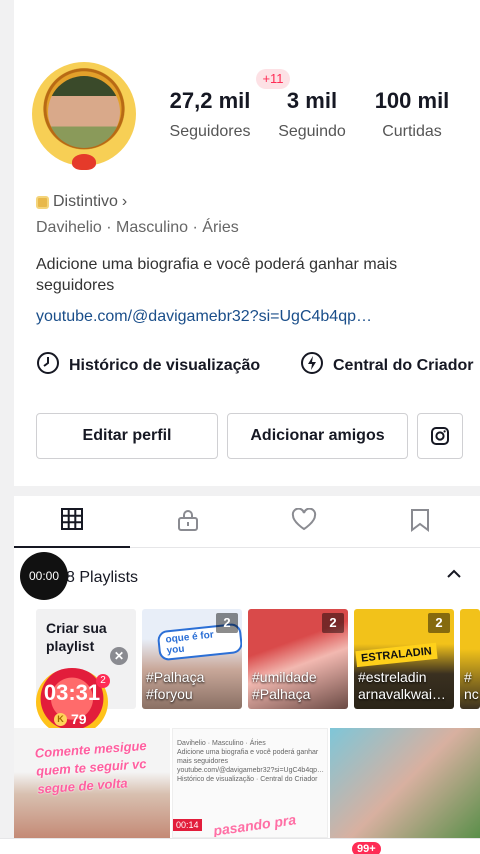 The height and width of the screenshot is (854, 480). What do you see at coordinates (137, 227) in the screenshot?
I see `profile-meta: Davihelio · Masculino · Áries` at bounding box center [137, 227].